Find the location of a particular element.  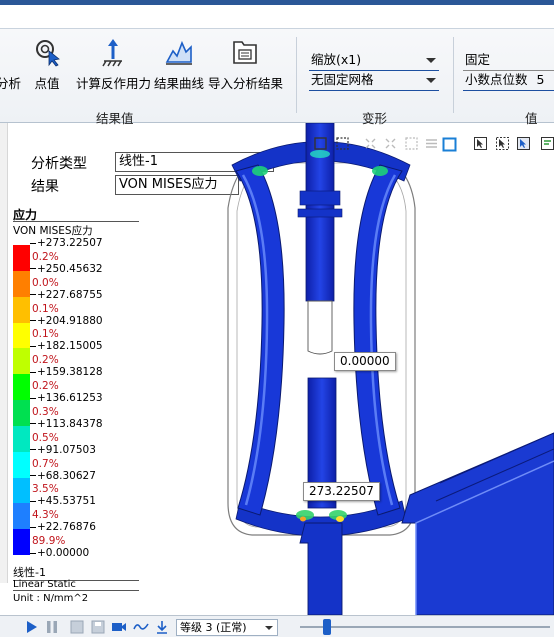

select-edges-icon is located at coordinates (431, 143).